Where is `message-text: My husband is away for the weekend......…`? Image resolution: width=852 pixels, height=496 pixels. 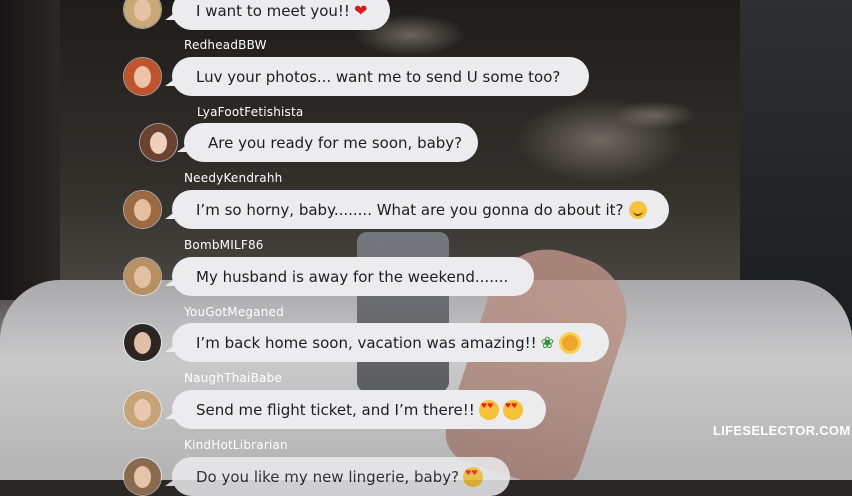 message-text: My husband is away for the weekend......… is located at coordinates (352, 276).